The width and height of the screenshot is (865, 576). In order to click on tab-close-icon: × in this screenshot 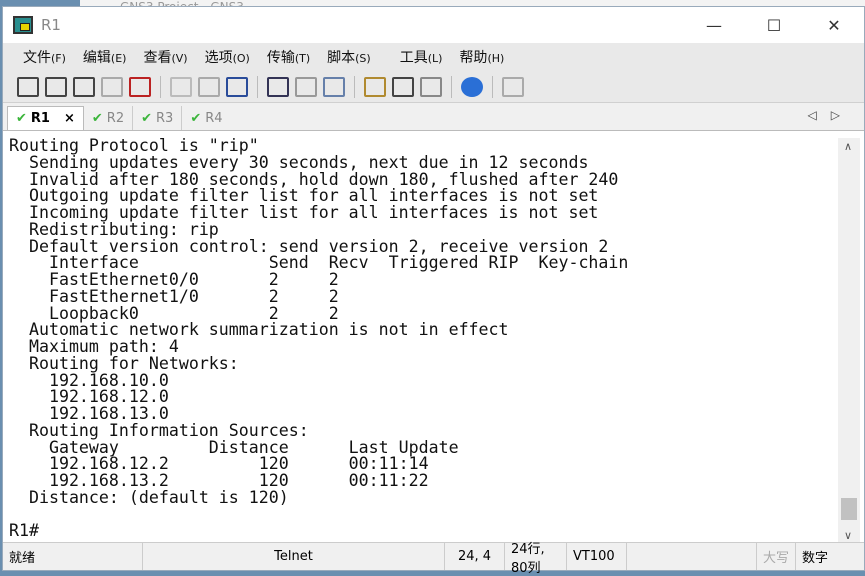, I will do `click(69, 118)`.